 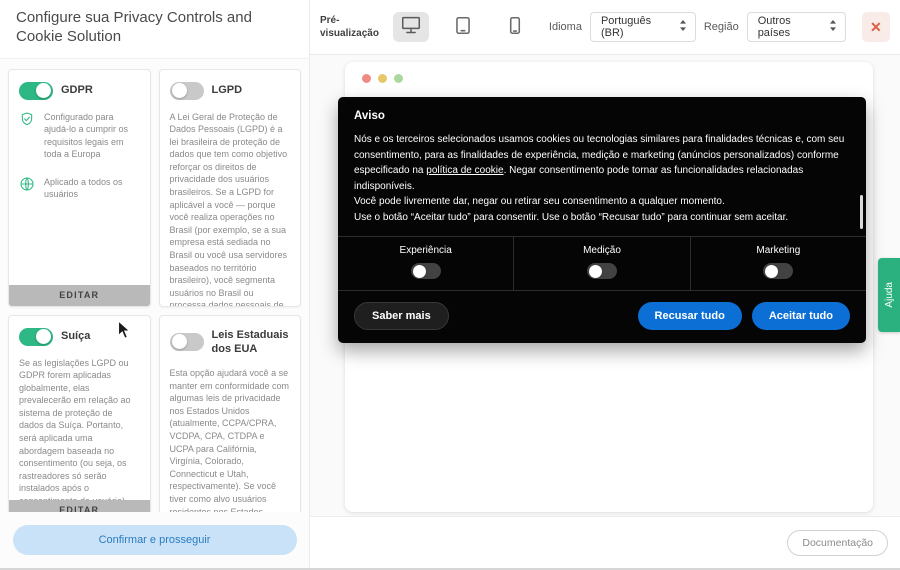 I want to click on learn-more-button: Saber mais, so click(x=401, y=316).